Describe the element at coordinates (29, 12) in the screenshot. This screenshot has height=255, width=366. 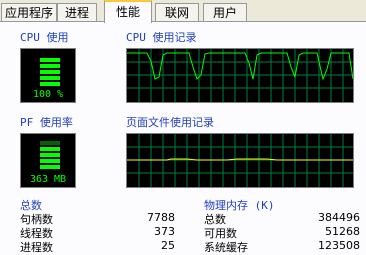
I see `tab-applications: 应用程序` at that location.